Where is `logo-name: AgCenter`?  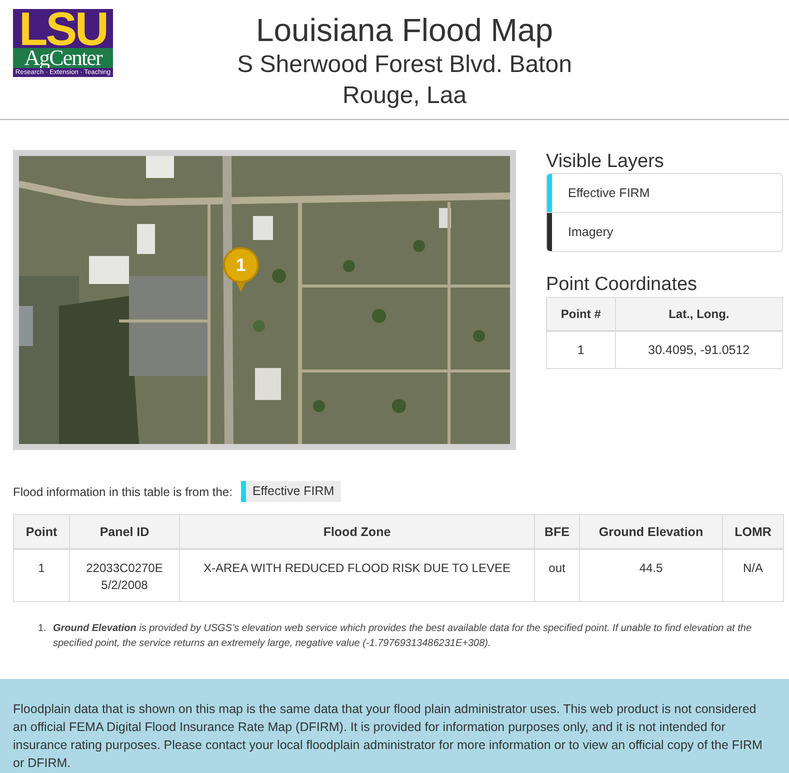 logo-name: AgCenter is located at coordinates (63, 58).